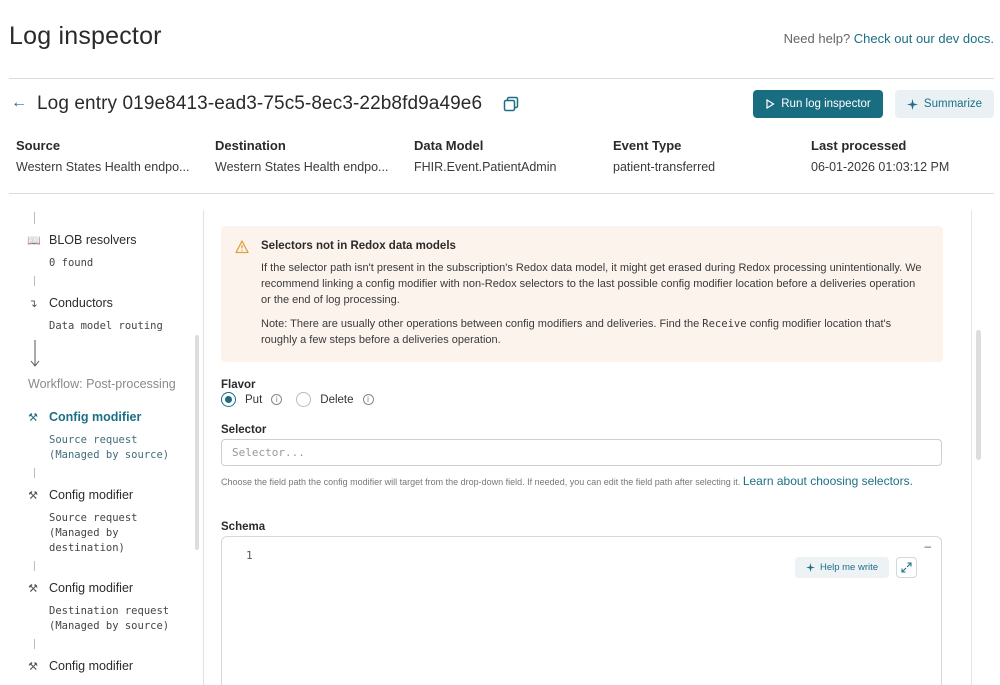 Image resolution: width=1000 pixels, height=685 pixels. I want to click on expand-icon, so click(906, 567).